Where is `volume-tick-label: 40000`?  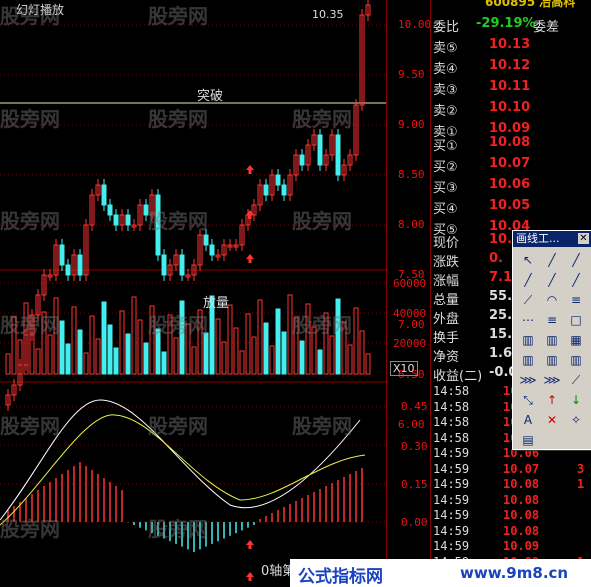
volume-tick-label: 40000 is located at coordinates (410, 313).